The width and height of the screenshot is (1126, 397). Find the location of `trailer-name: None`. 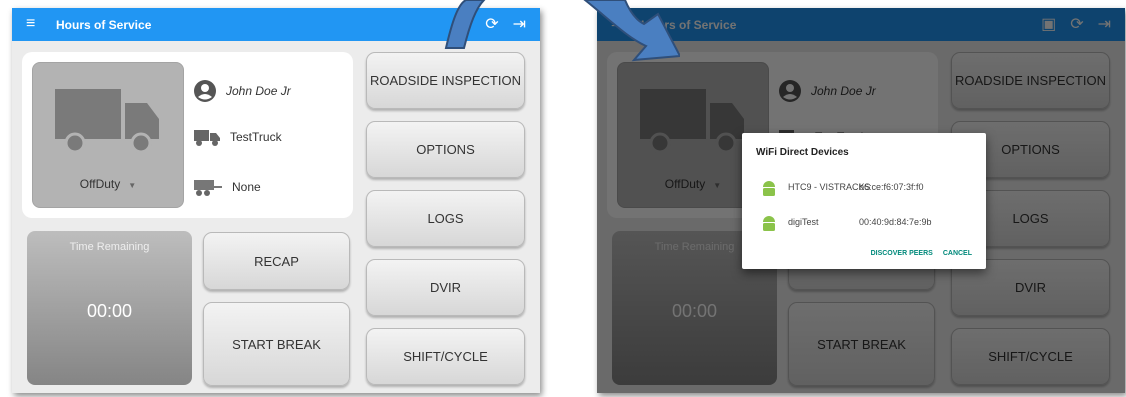

trailer-name: None is located at coordinates (246, 187).